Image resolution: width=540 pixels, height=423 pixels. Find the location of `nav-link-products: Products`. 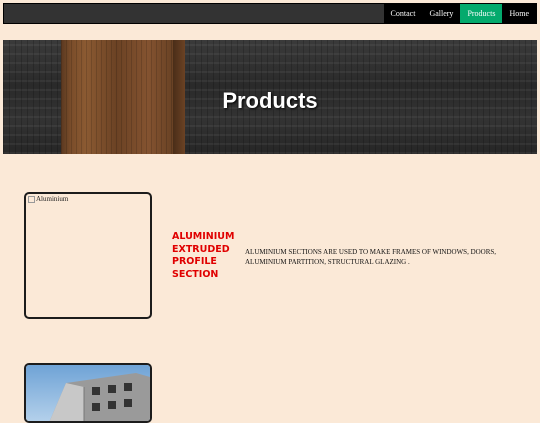

nav-link-products: Products is located at coordinates (481, 13).